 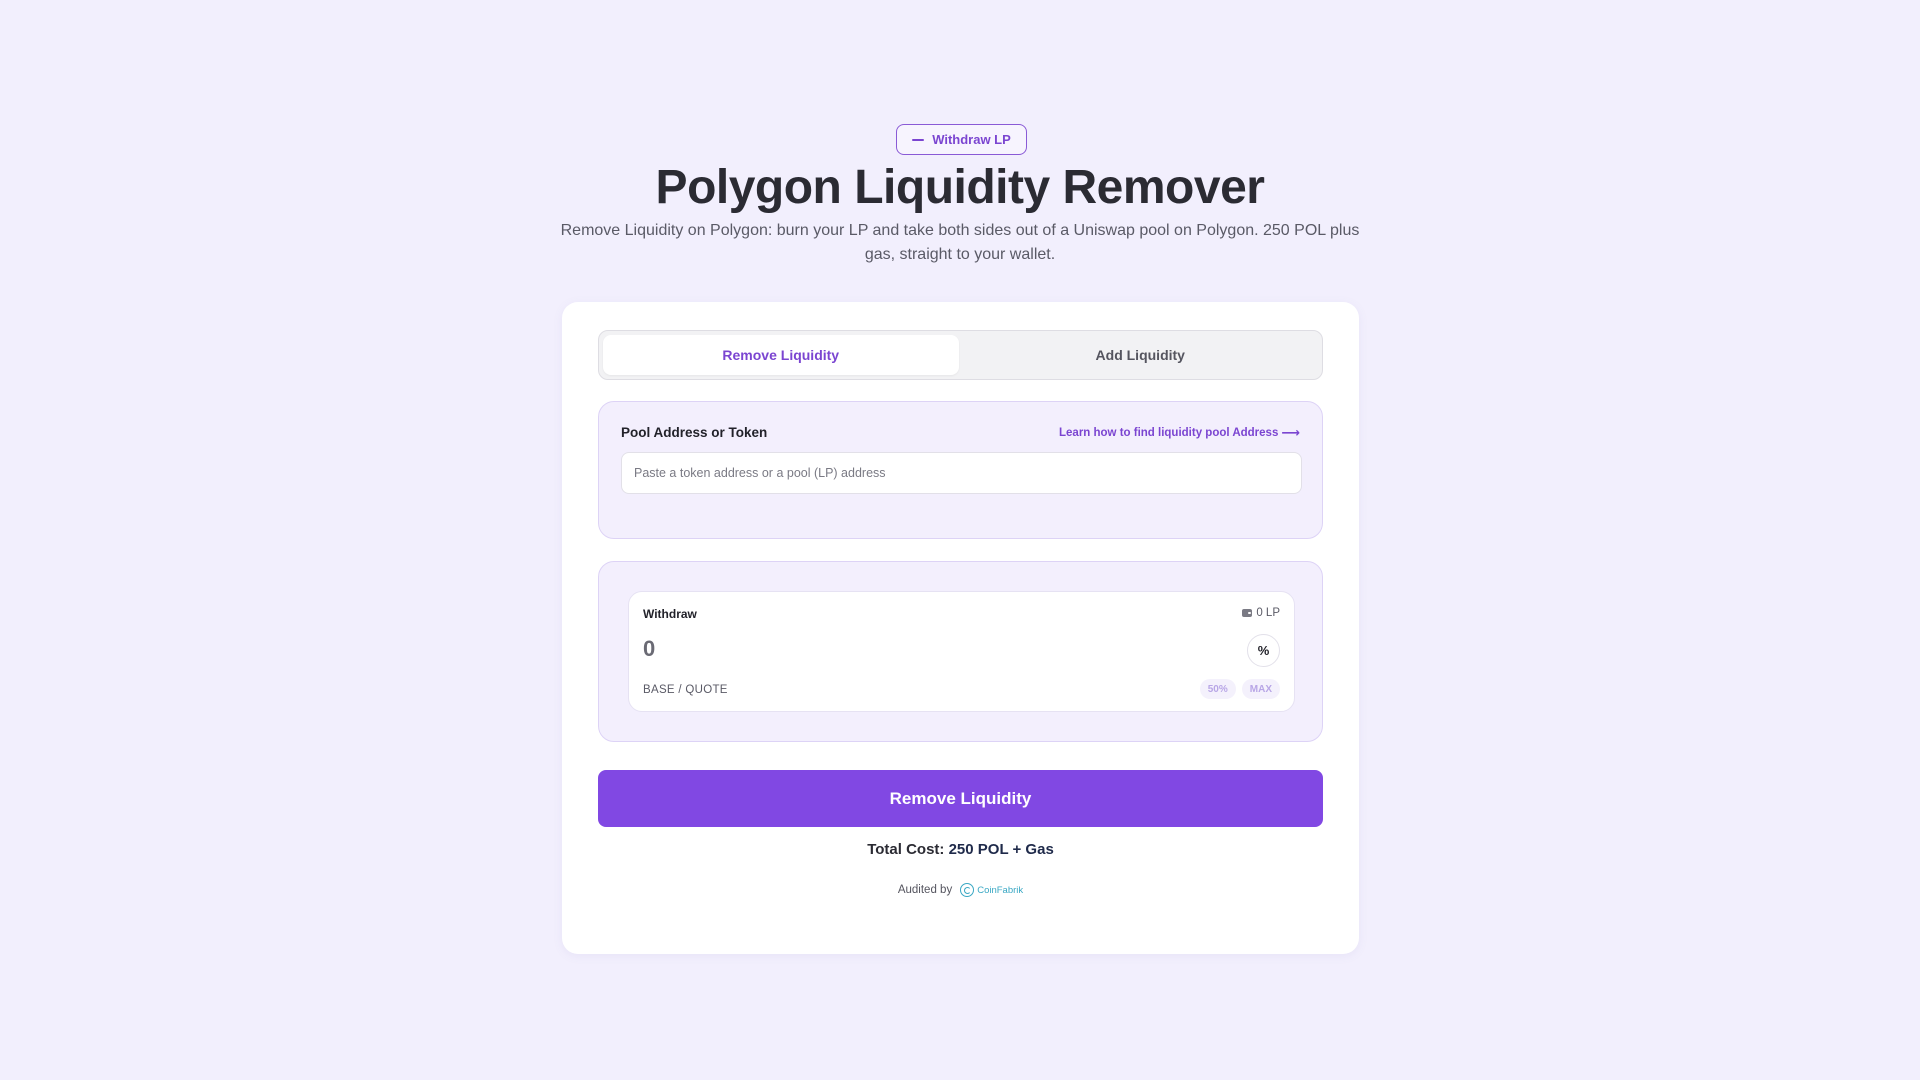 I want to click on token-pair: BASE / QUOTE, so click(x=685, y=690).